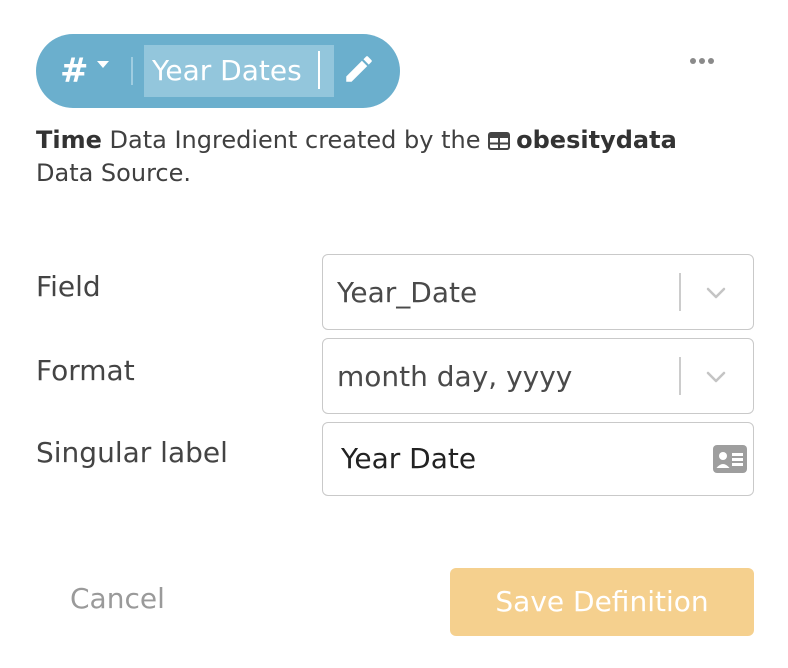 The height and width of the screenshot is (668, 788). I want to click on field-select: Year_Date, so click(538, 292).